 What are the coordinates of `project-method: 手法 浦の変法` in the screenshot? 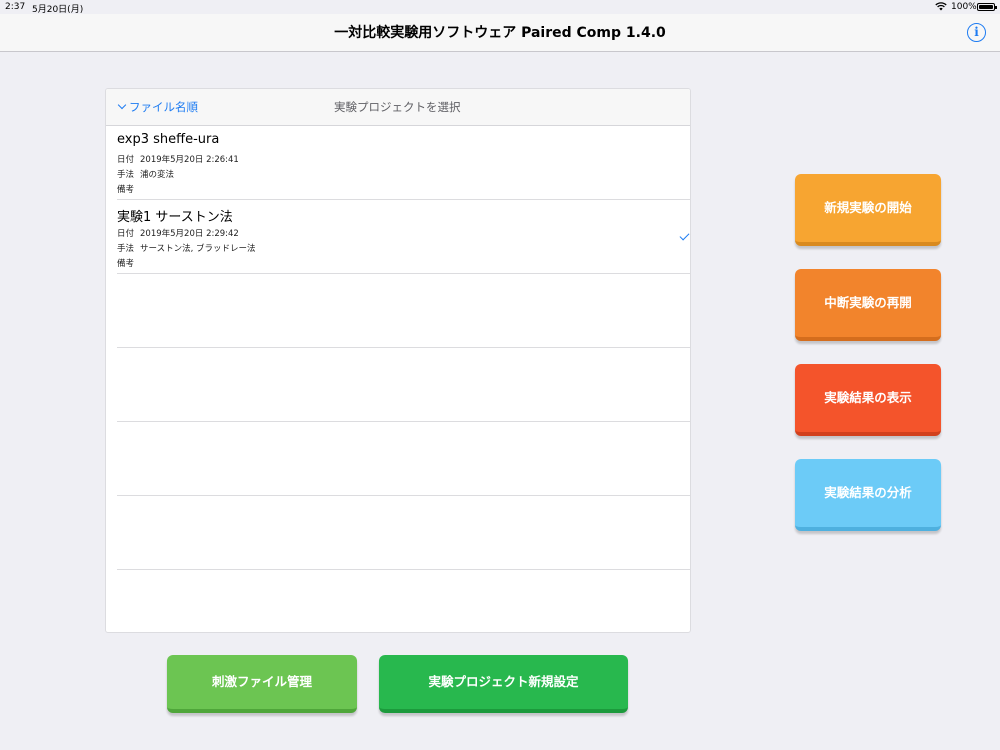 It's located at (145, 174).